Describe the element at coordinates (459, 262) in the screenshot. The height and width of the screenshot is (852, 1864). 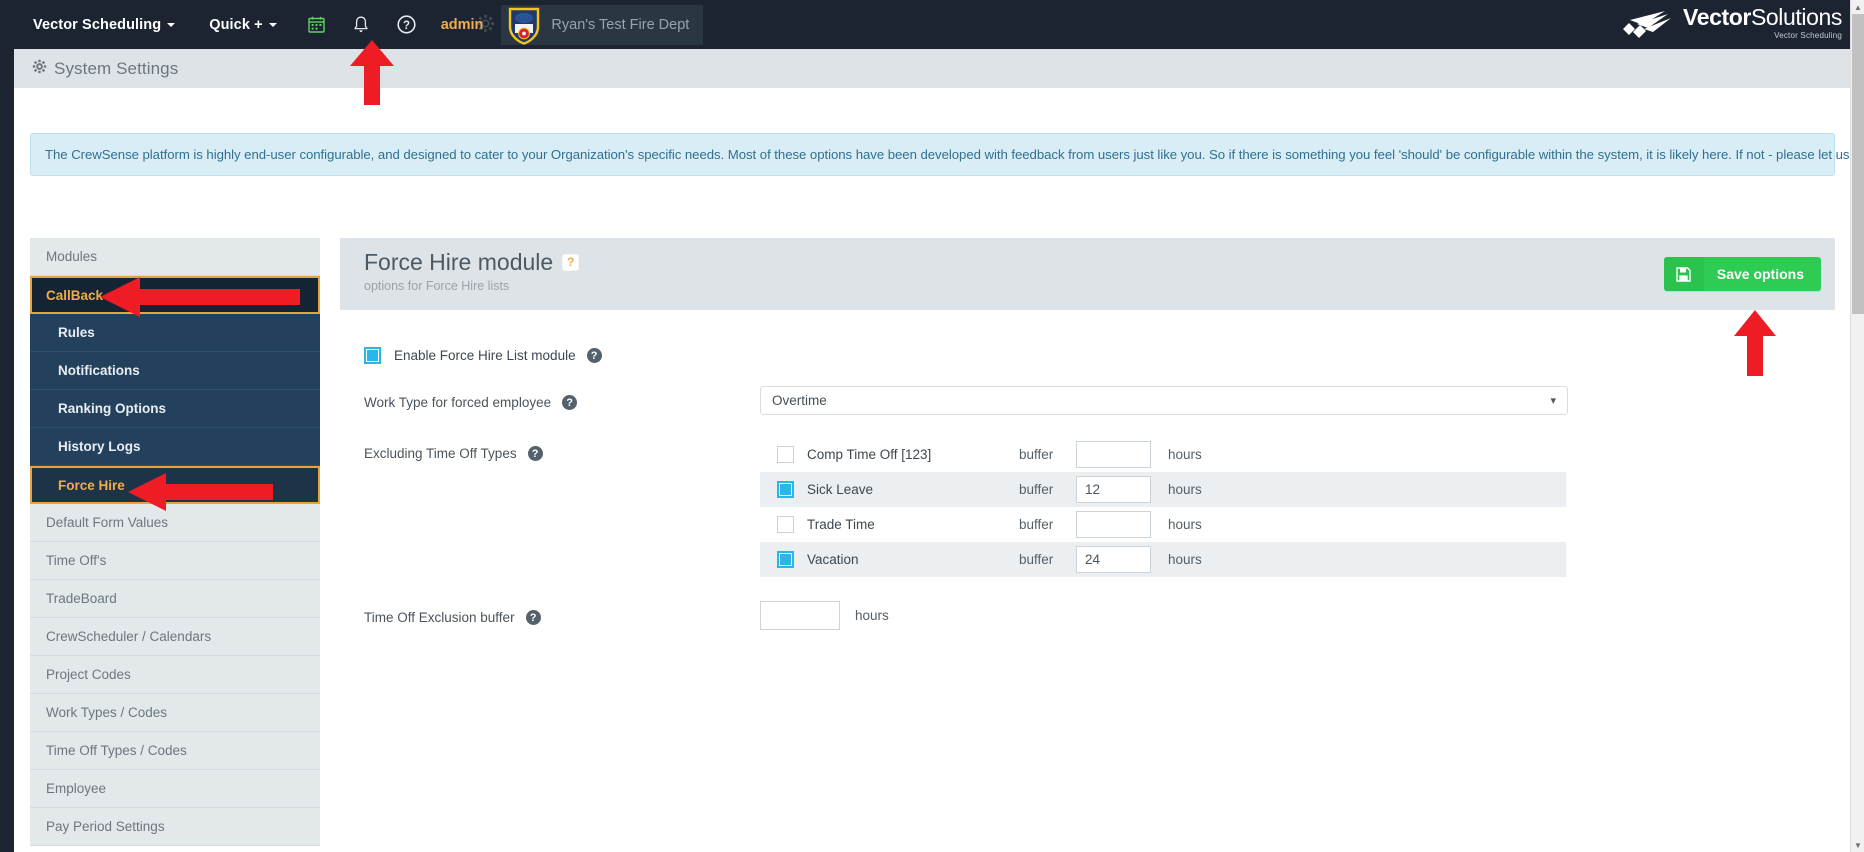
I see `panel-title: Force Hire module` at that location.